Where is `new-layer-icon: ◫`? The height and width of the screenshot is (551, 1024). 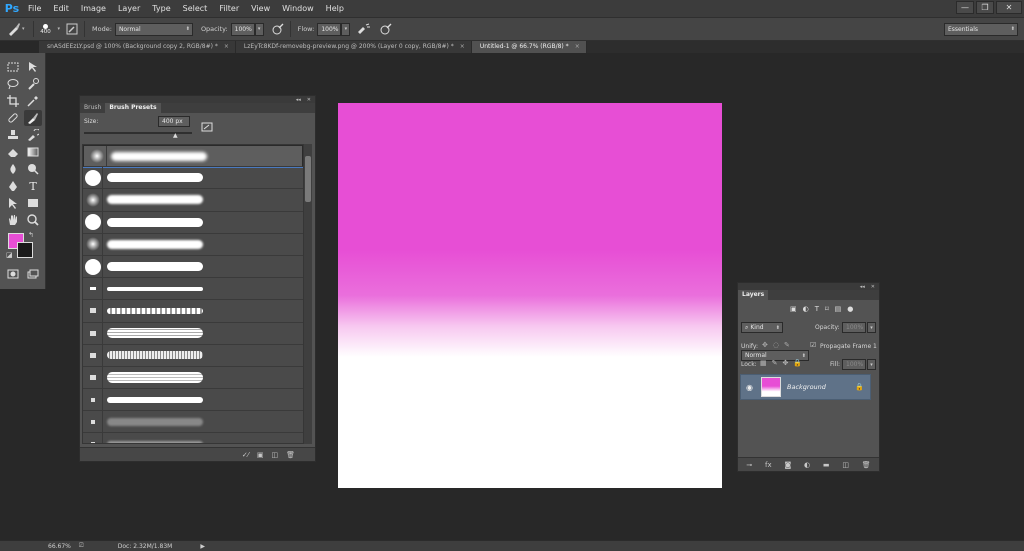
new-layer-icon: ◫ is located at coordinates (845, 465).